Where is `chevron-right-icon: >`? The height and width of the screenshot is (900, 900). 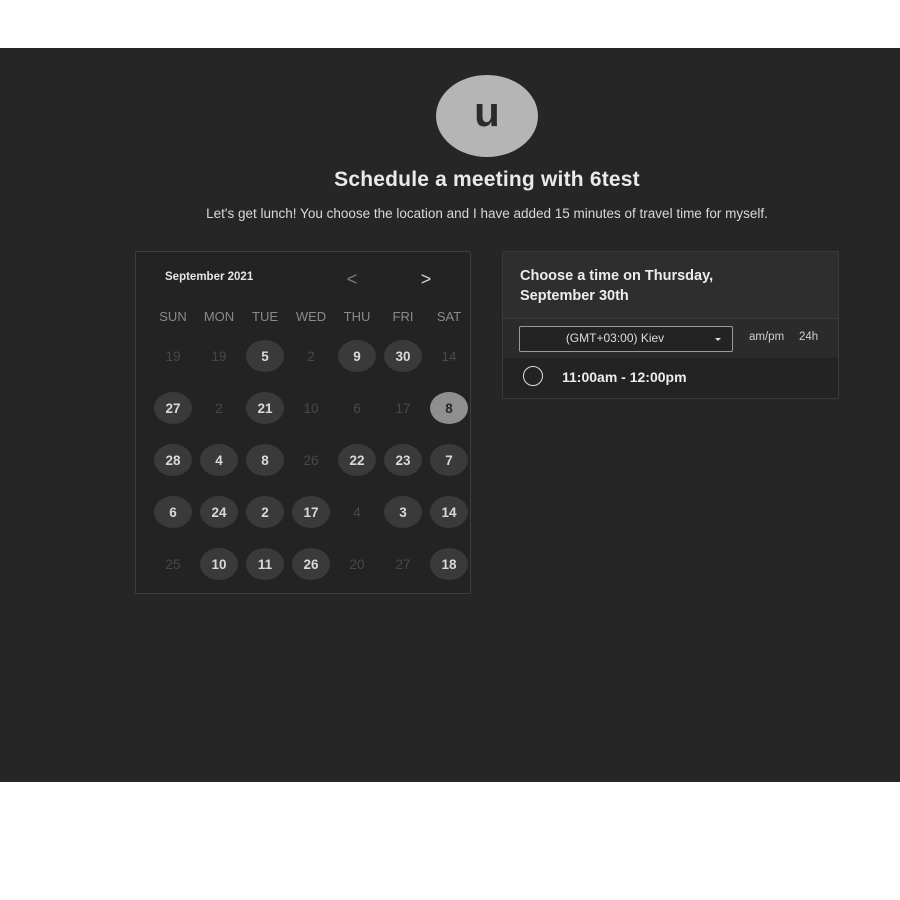
chevron-right-icon: > is located at coordinates (426, 279).